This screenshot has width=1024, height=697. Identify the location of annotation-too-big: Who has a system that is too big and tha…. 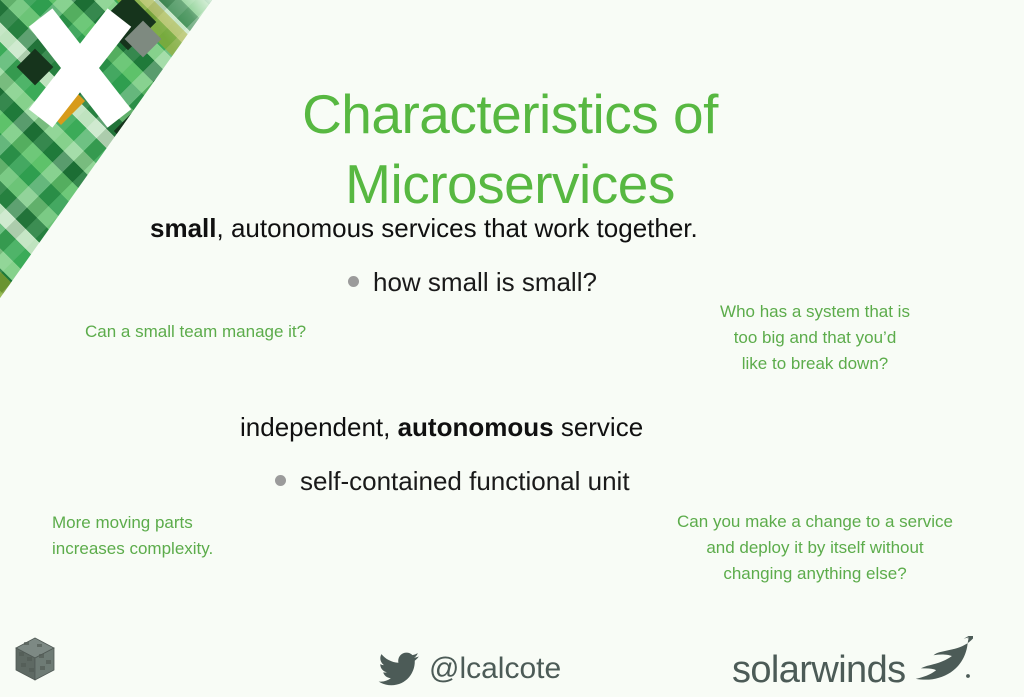
(815, 337).